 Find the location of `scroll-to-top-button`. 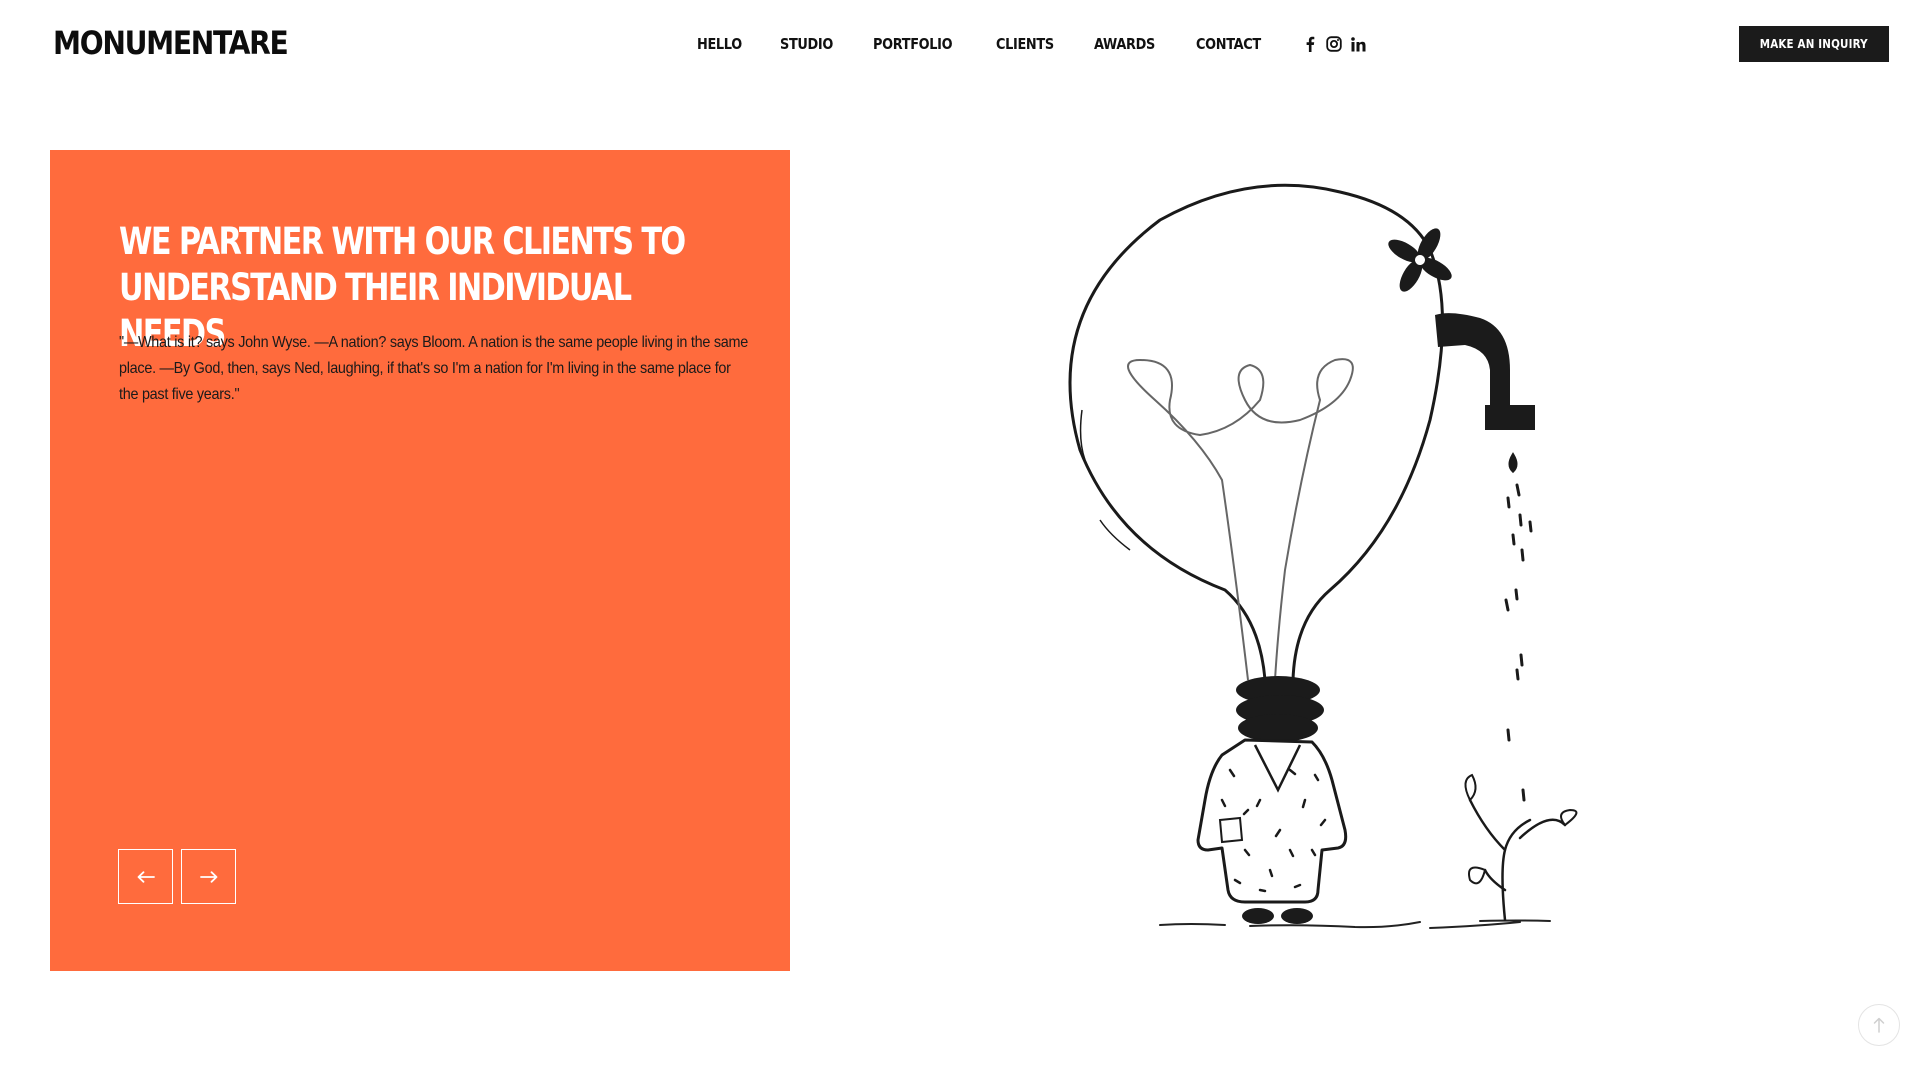

scroll-to-top-button is located at coordinates (1879, 1025).